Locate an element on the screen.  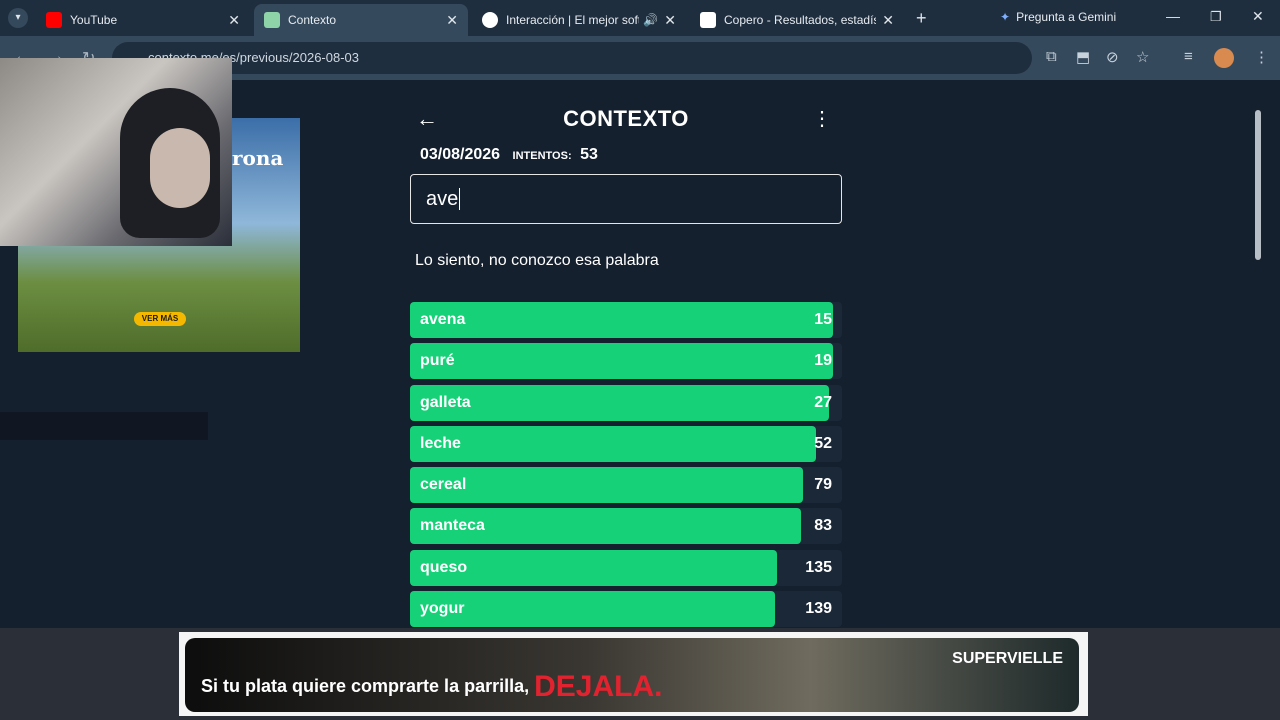
game-header: ← CONTEXTO ⋮ is located at coordinates (626, 119).